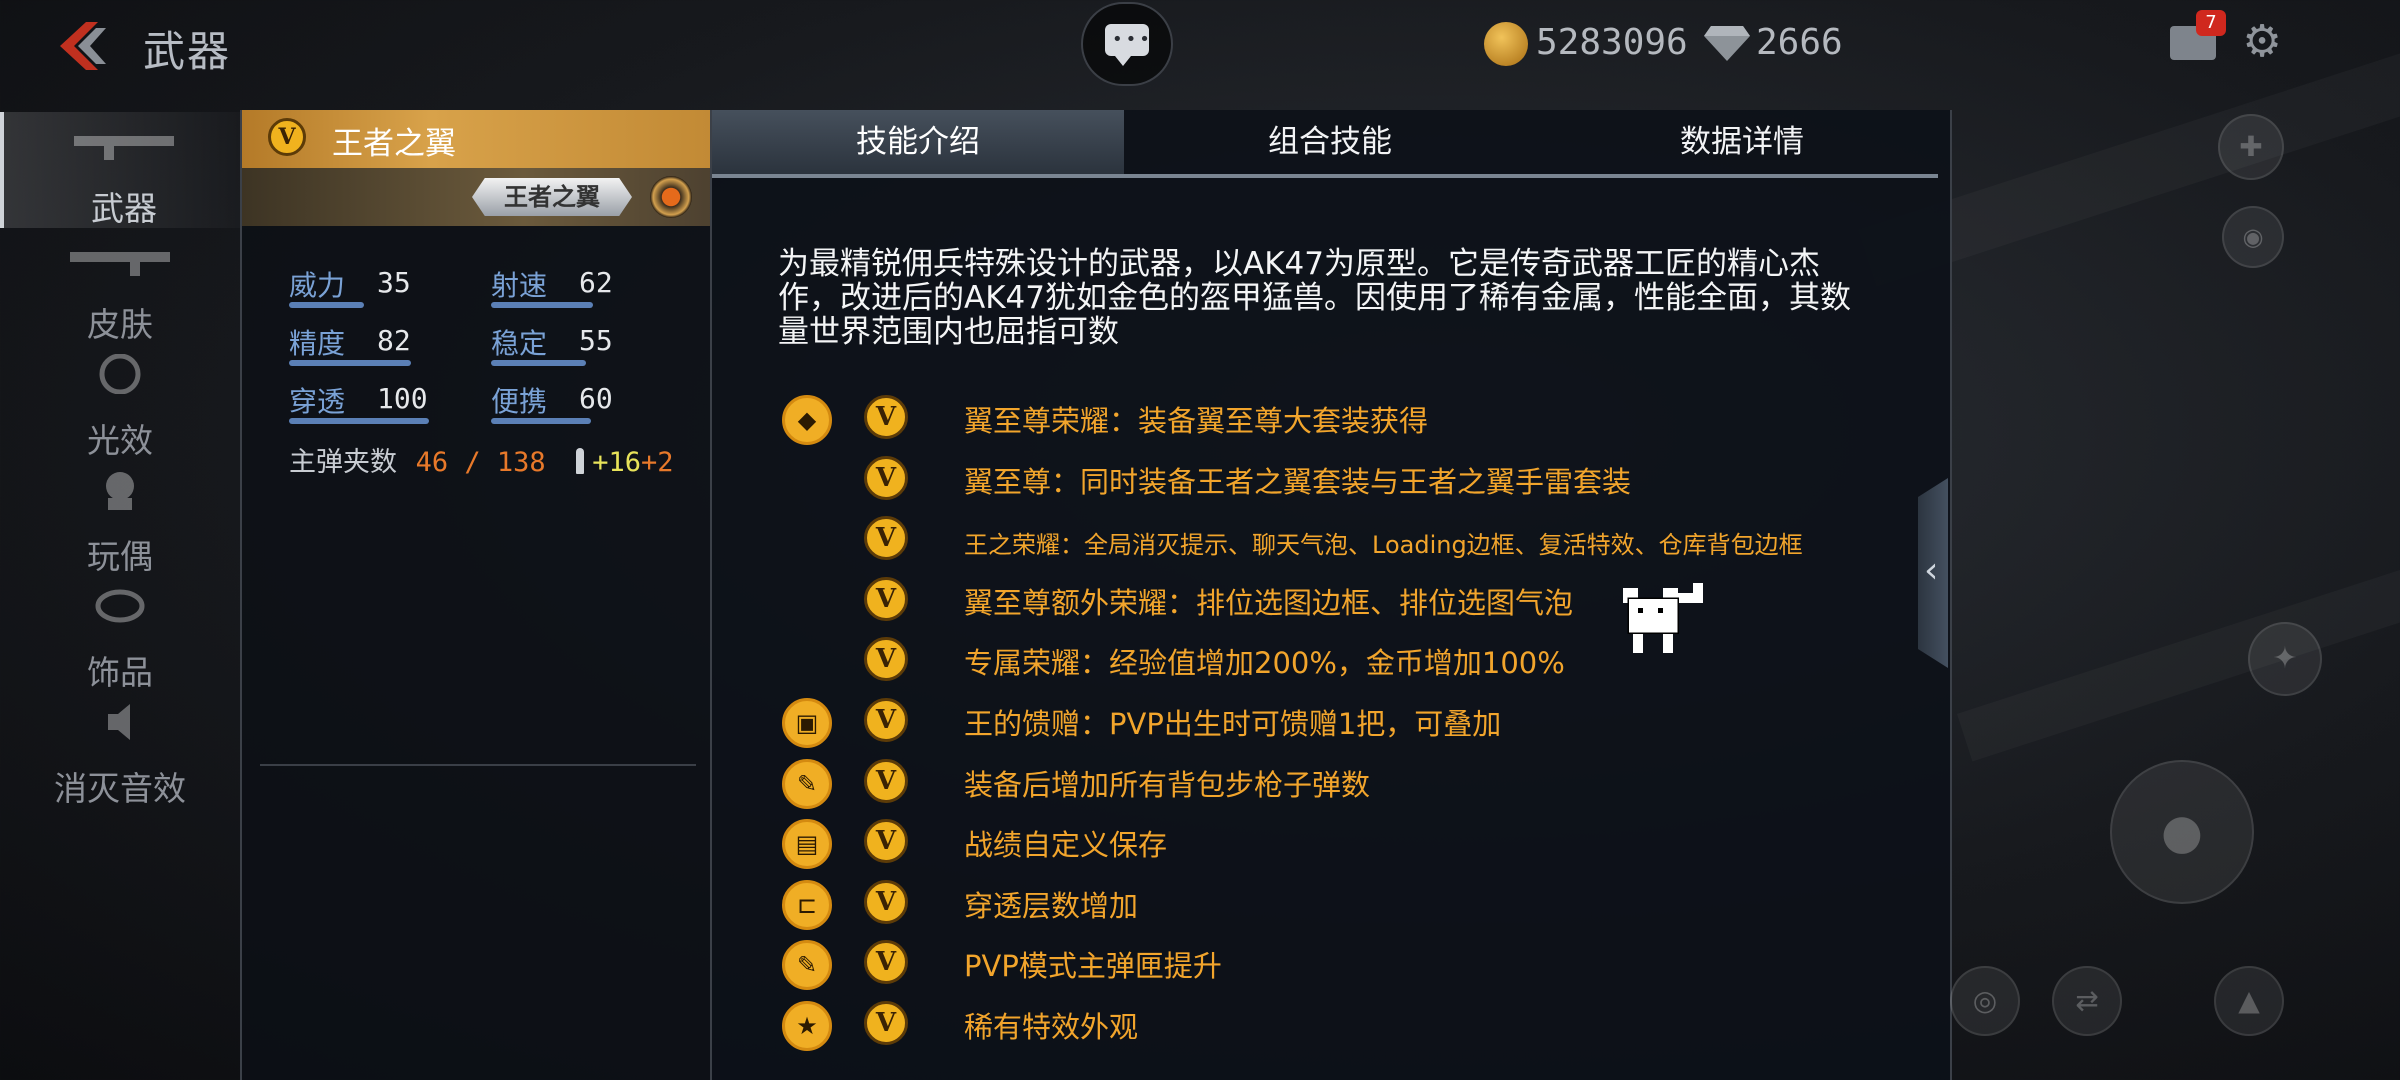 This screenshot has width=2400, height=1080. I want to click on ammo-bonus: +16, so click(617, 462).